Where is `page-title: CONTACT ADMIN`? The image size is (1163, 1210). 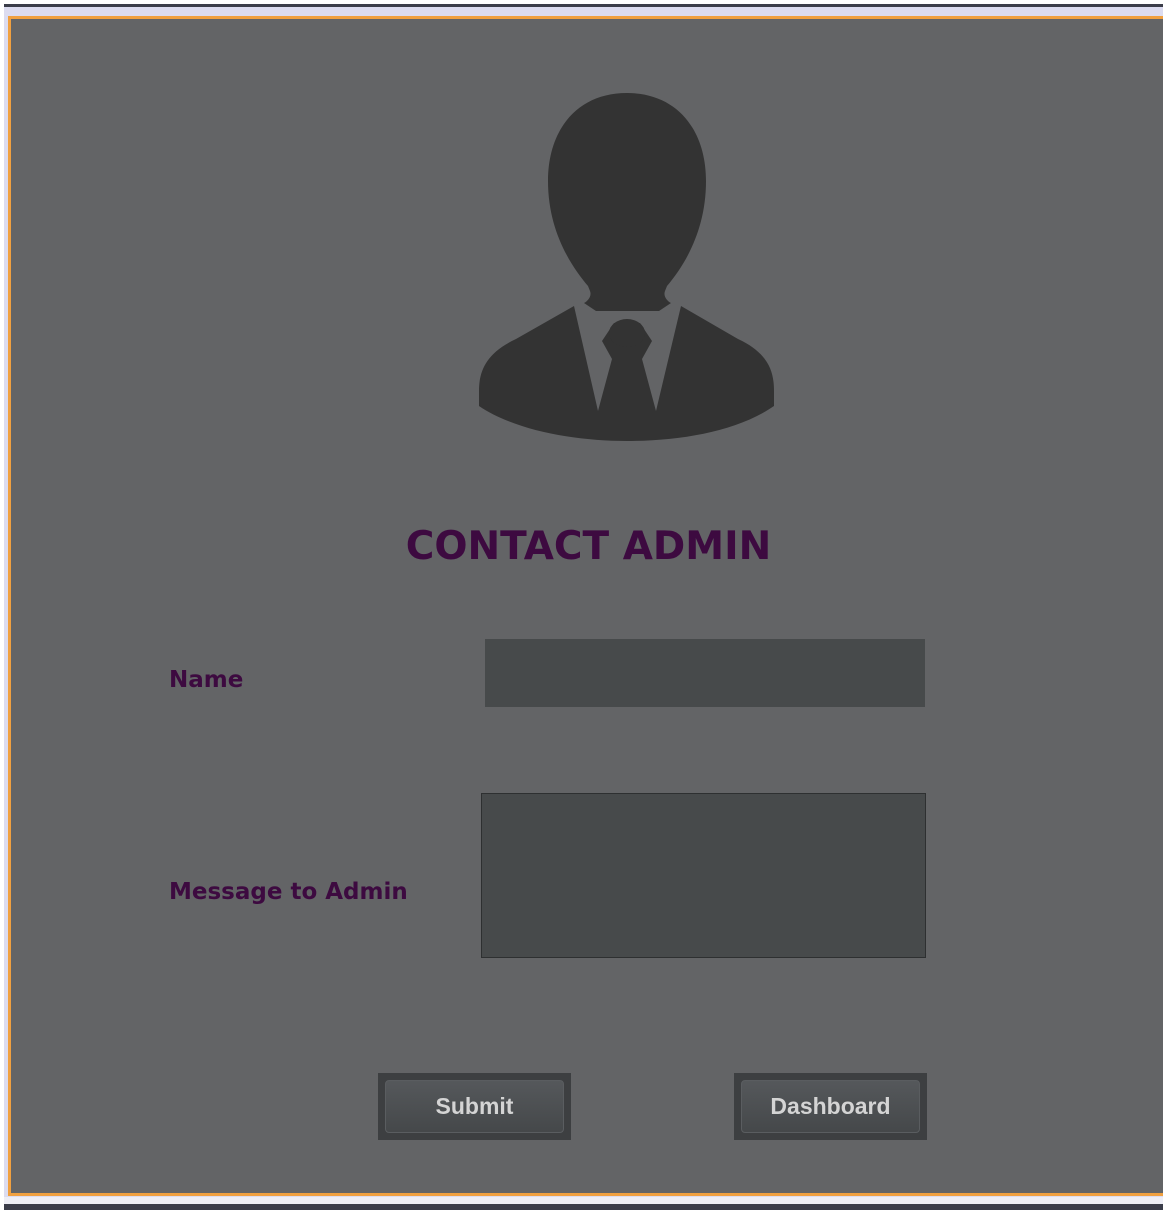 page-title: CONTACT ADMIN is located at coordinates (588, 546).